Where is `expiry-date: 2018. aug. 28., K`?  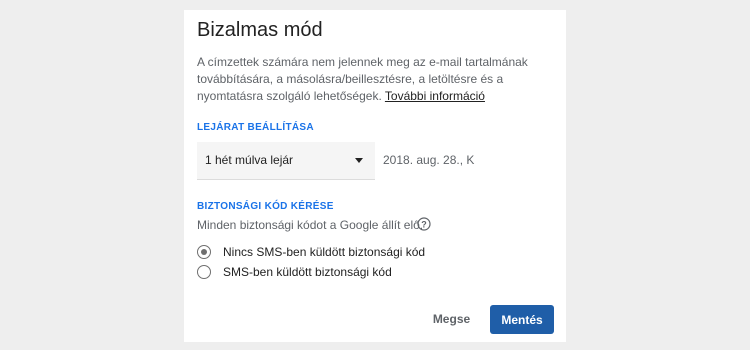
expiry-date: 2018. aug. 28., K is located at coordinates (429, 160).